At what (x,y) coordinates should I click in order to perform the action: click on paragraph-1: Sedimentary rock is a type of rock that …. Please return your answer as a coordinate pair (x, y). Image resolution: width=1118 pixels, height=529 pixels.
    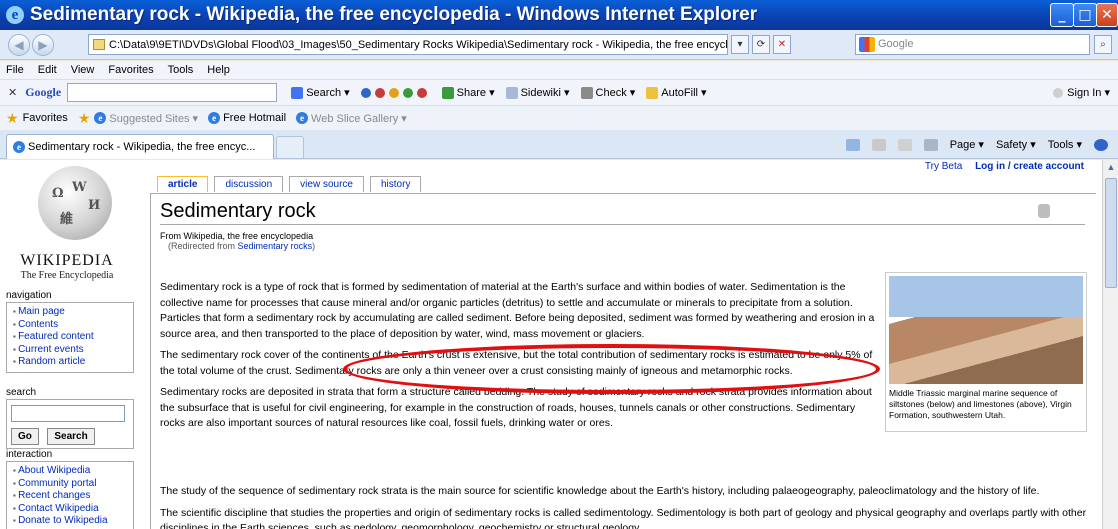
    Looking at the image, I should click on (517, 310).